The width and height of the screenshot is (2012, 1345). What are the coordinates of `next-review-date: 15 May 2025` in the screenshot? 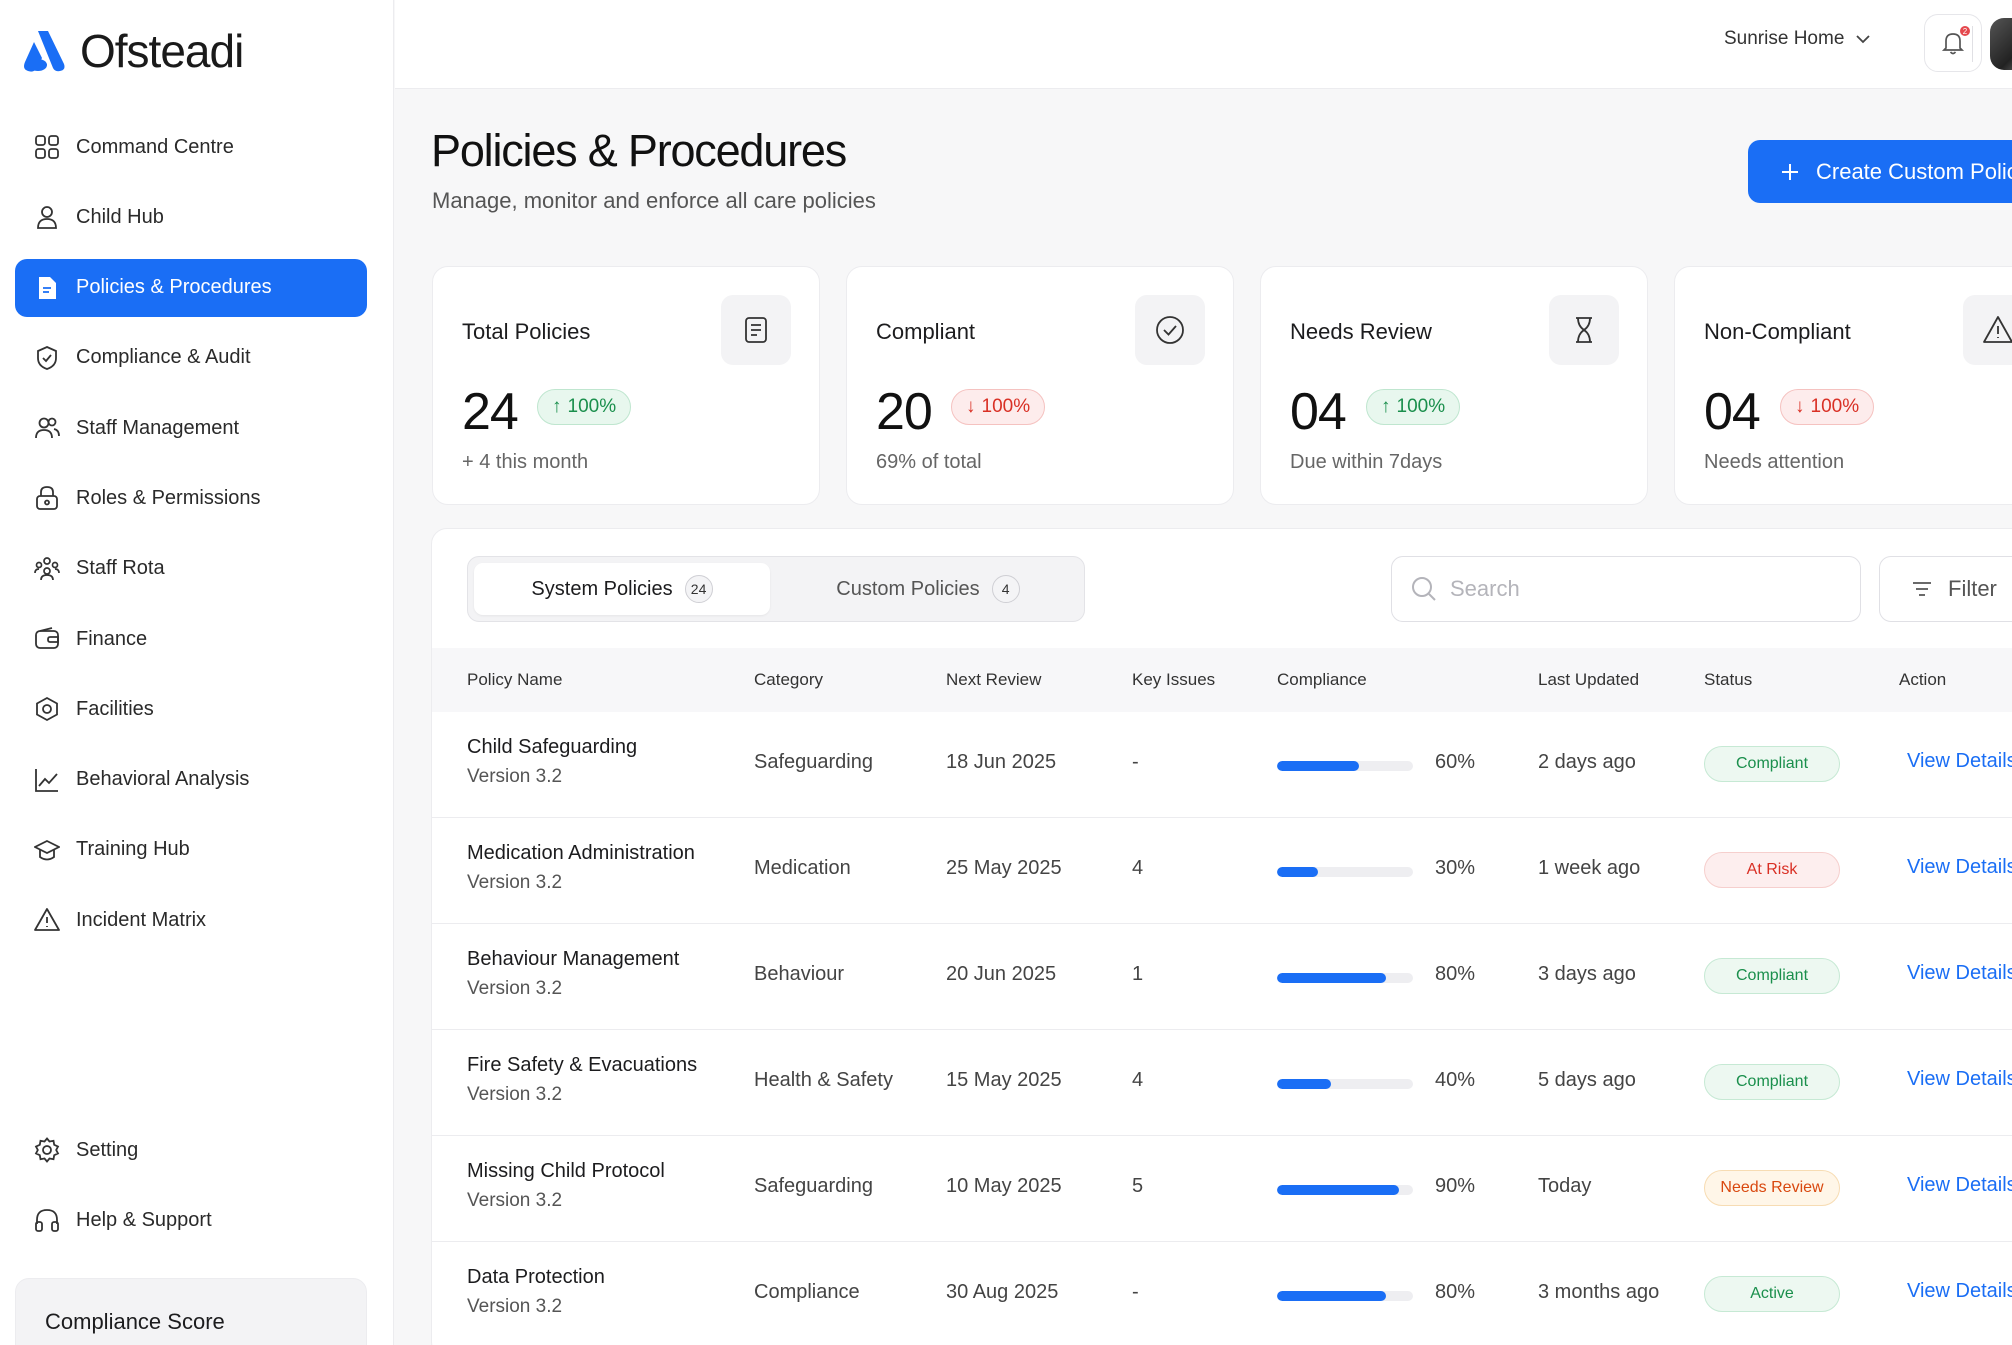 It's located at (1004, 1080).